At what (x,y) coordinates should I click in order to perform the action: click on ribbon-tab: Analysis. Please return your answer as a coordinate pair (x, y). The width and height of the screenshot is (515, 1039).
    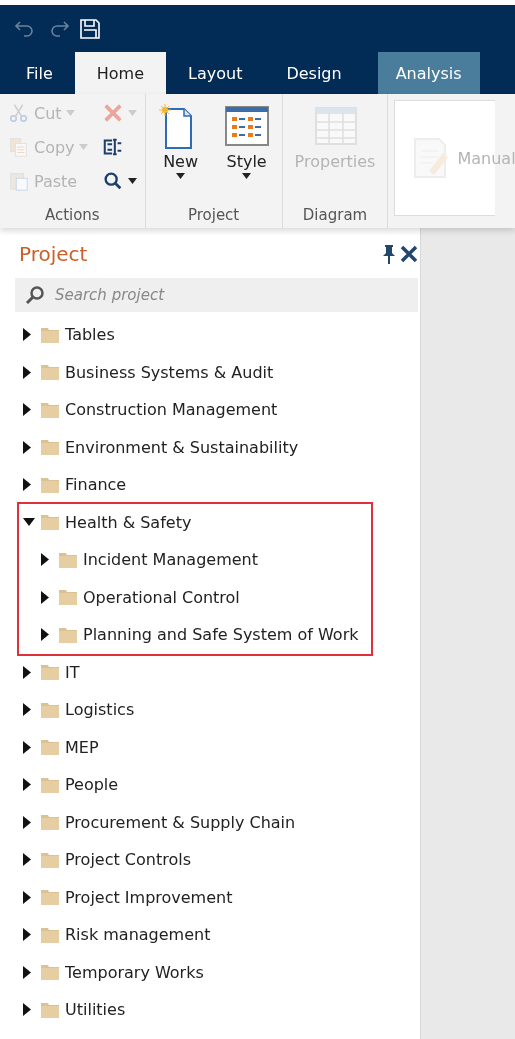
    Looking at the image, I should click on (428, 73).